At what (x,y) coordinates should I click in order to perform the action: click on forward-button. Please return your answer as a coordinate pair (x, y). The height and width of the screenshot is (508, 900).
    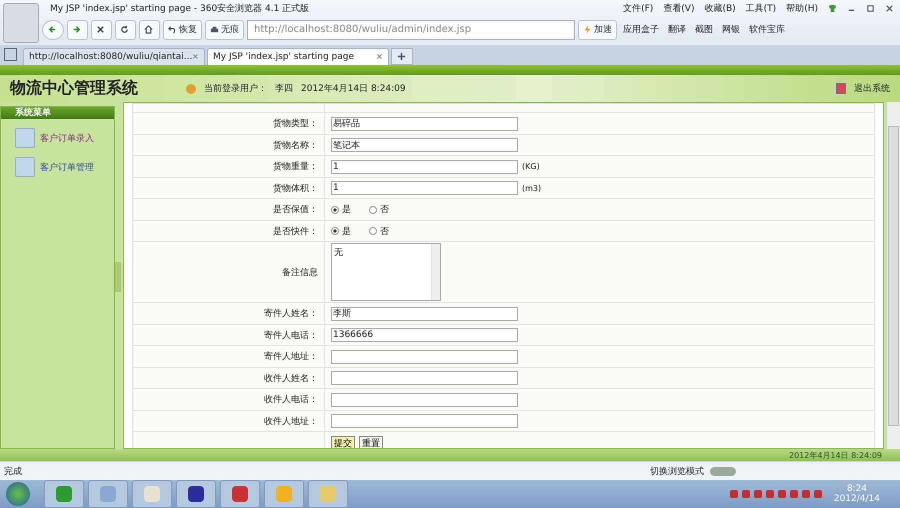
    Looking at the image, I should click on (77, 30).